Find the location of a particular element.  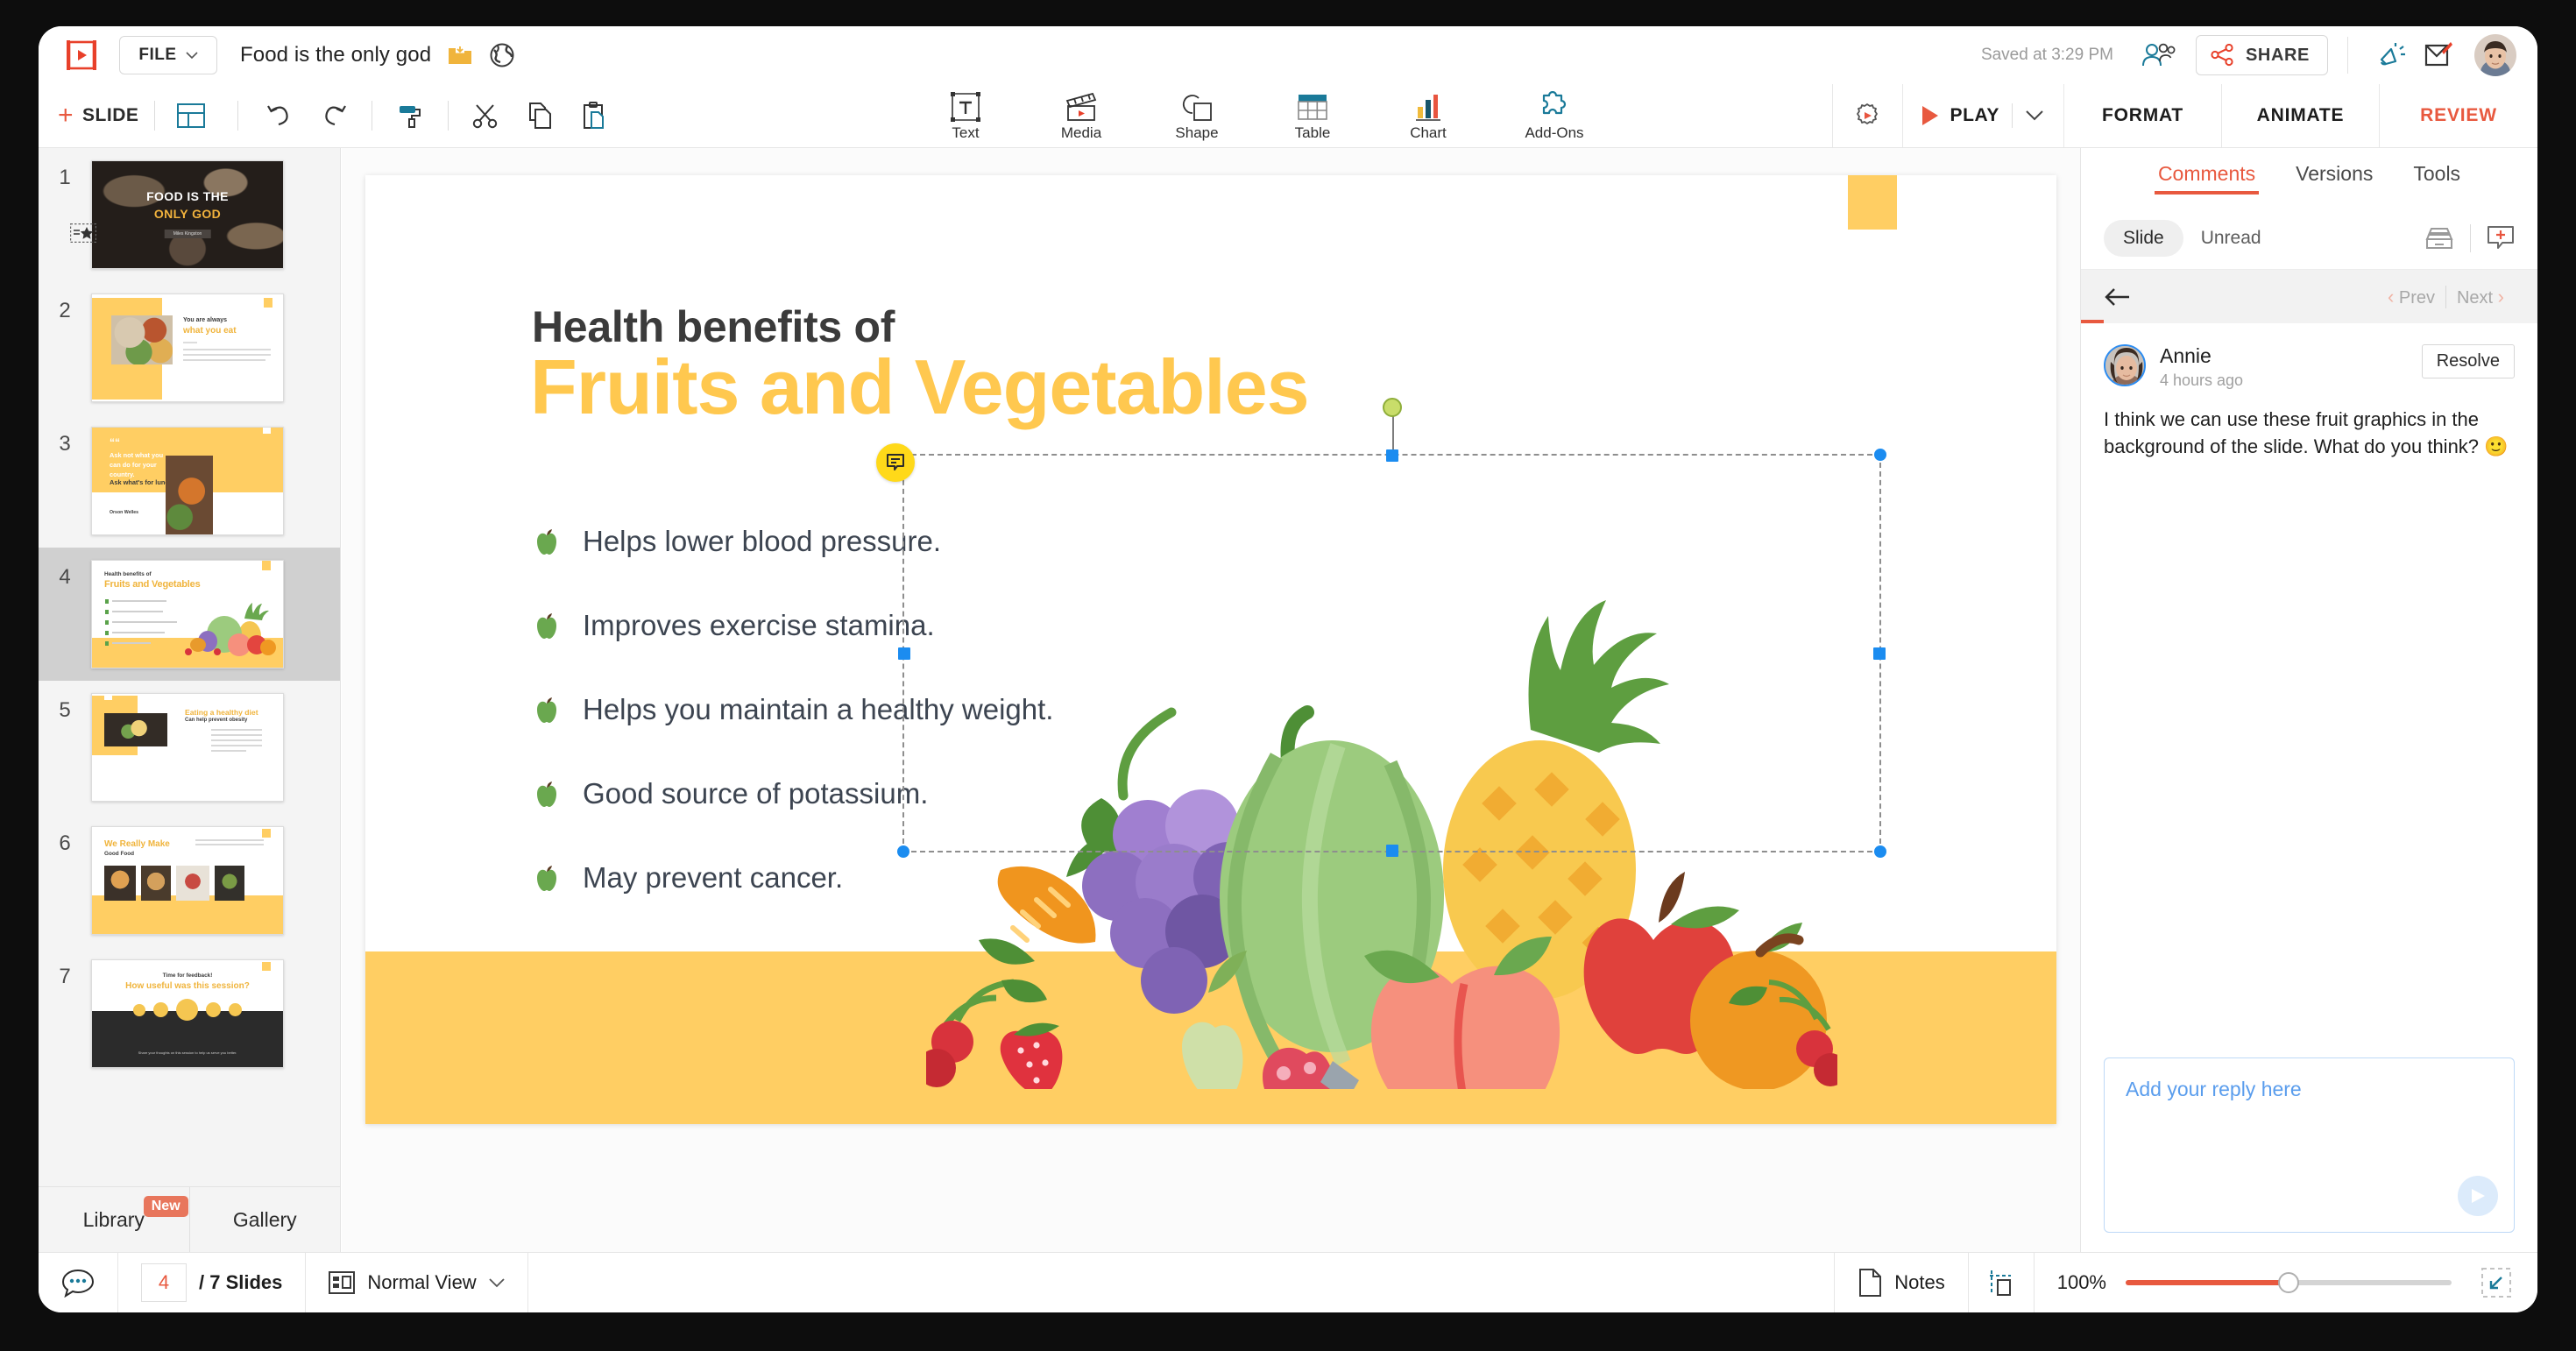

slide-thumbnail-item: 2 You are always what you eat is located at coordinates (189, 347).